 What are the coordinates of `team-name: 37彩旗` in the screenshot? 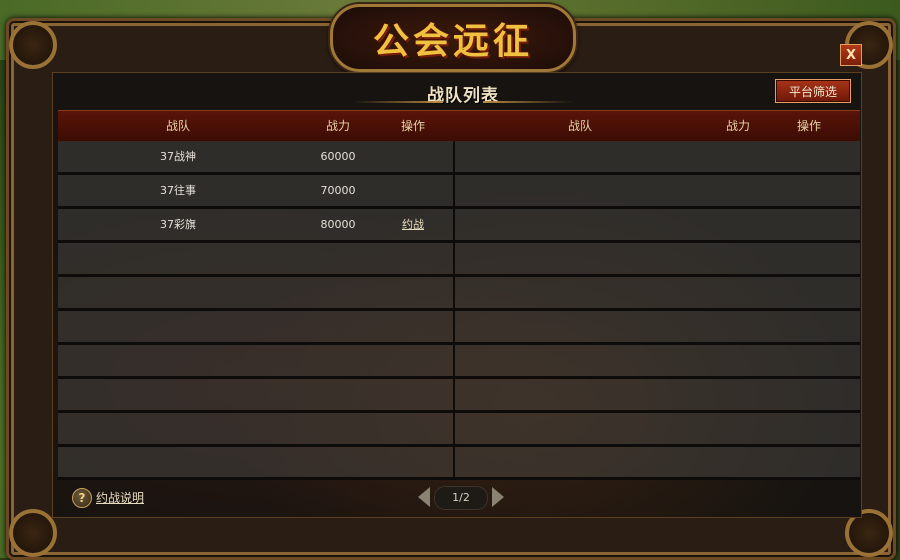 It's located at (178, 224).